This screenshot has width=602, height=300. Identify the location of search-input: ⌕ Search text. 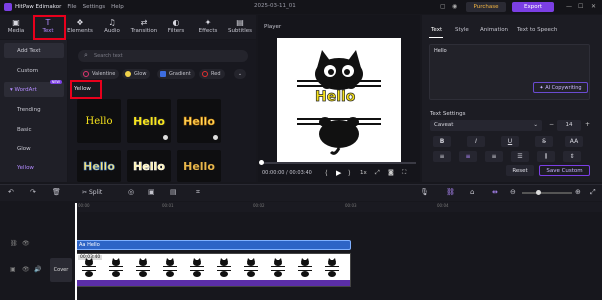
(163, 56).